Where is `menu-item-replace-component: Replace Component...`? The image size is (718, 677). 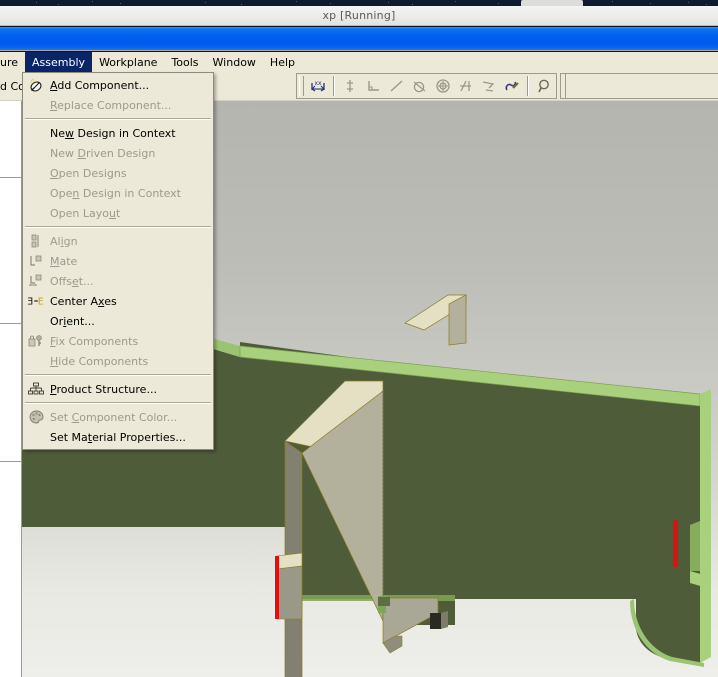 menu-item-replace-component: Replace Component... is located at coordinates (118, 105).